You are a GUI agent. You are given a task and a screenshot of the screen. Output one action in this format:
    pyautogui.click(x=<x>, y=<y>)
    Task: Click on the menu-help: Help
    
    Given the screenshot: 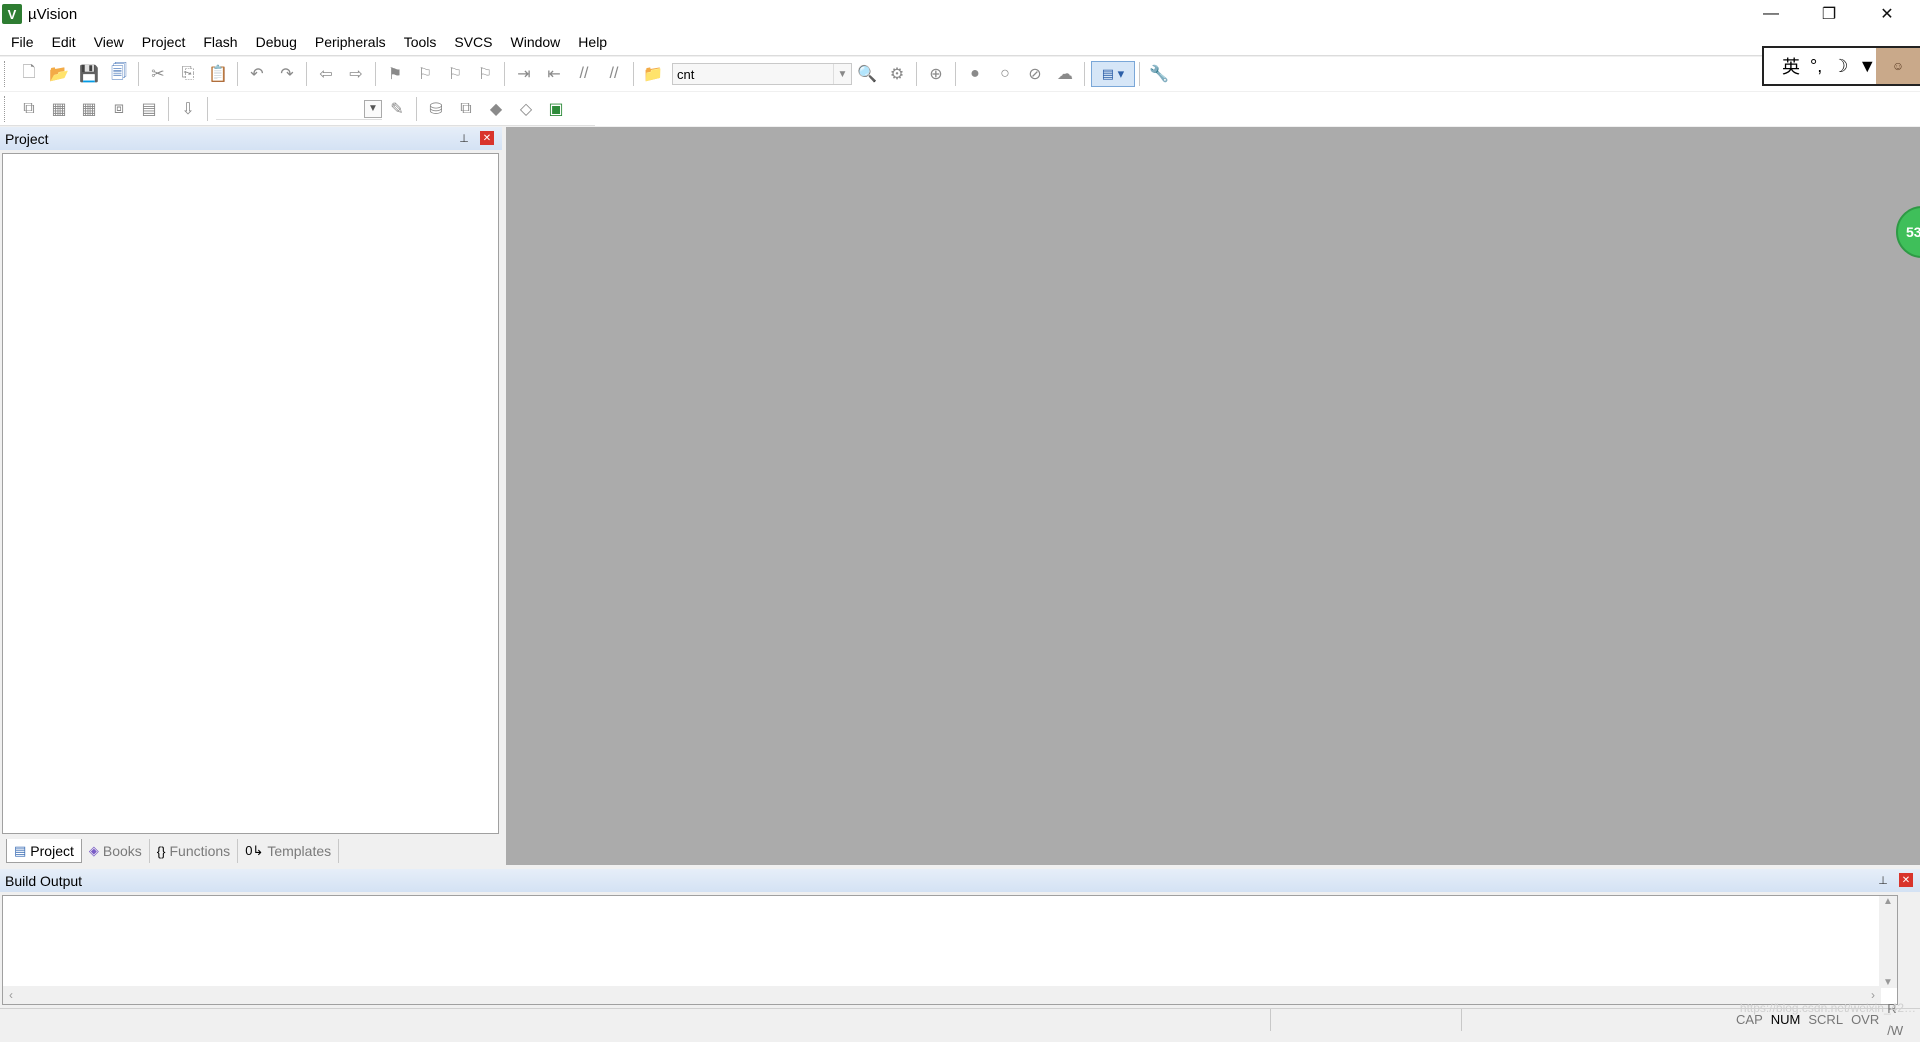 What is the action you would take?
    pyautogui.click(x=592, y=42)
    